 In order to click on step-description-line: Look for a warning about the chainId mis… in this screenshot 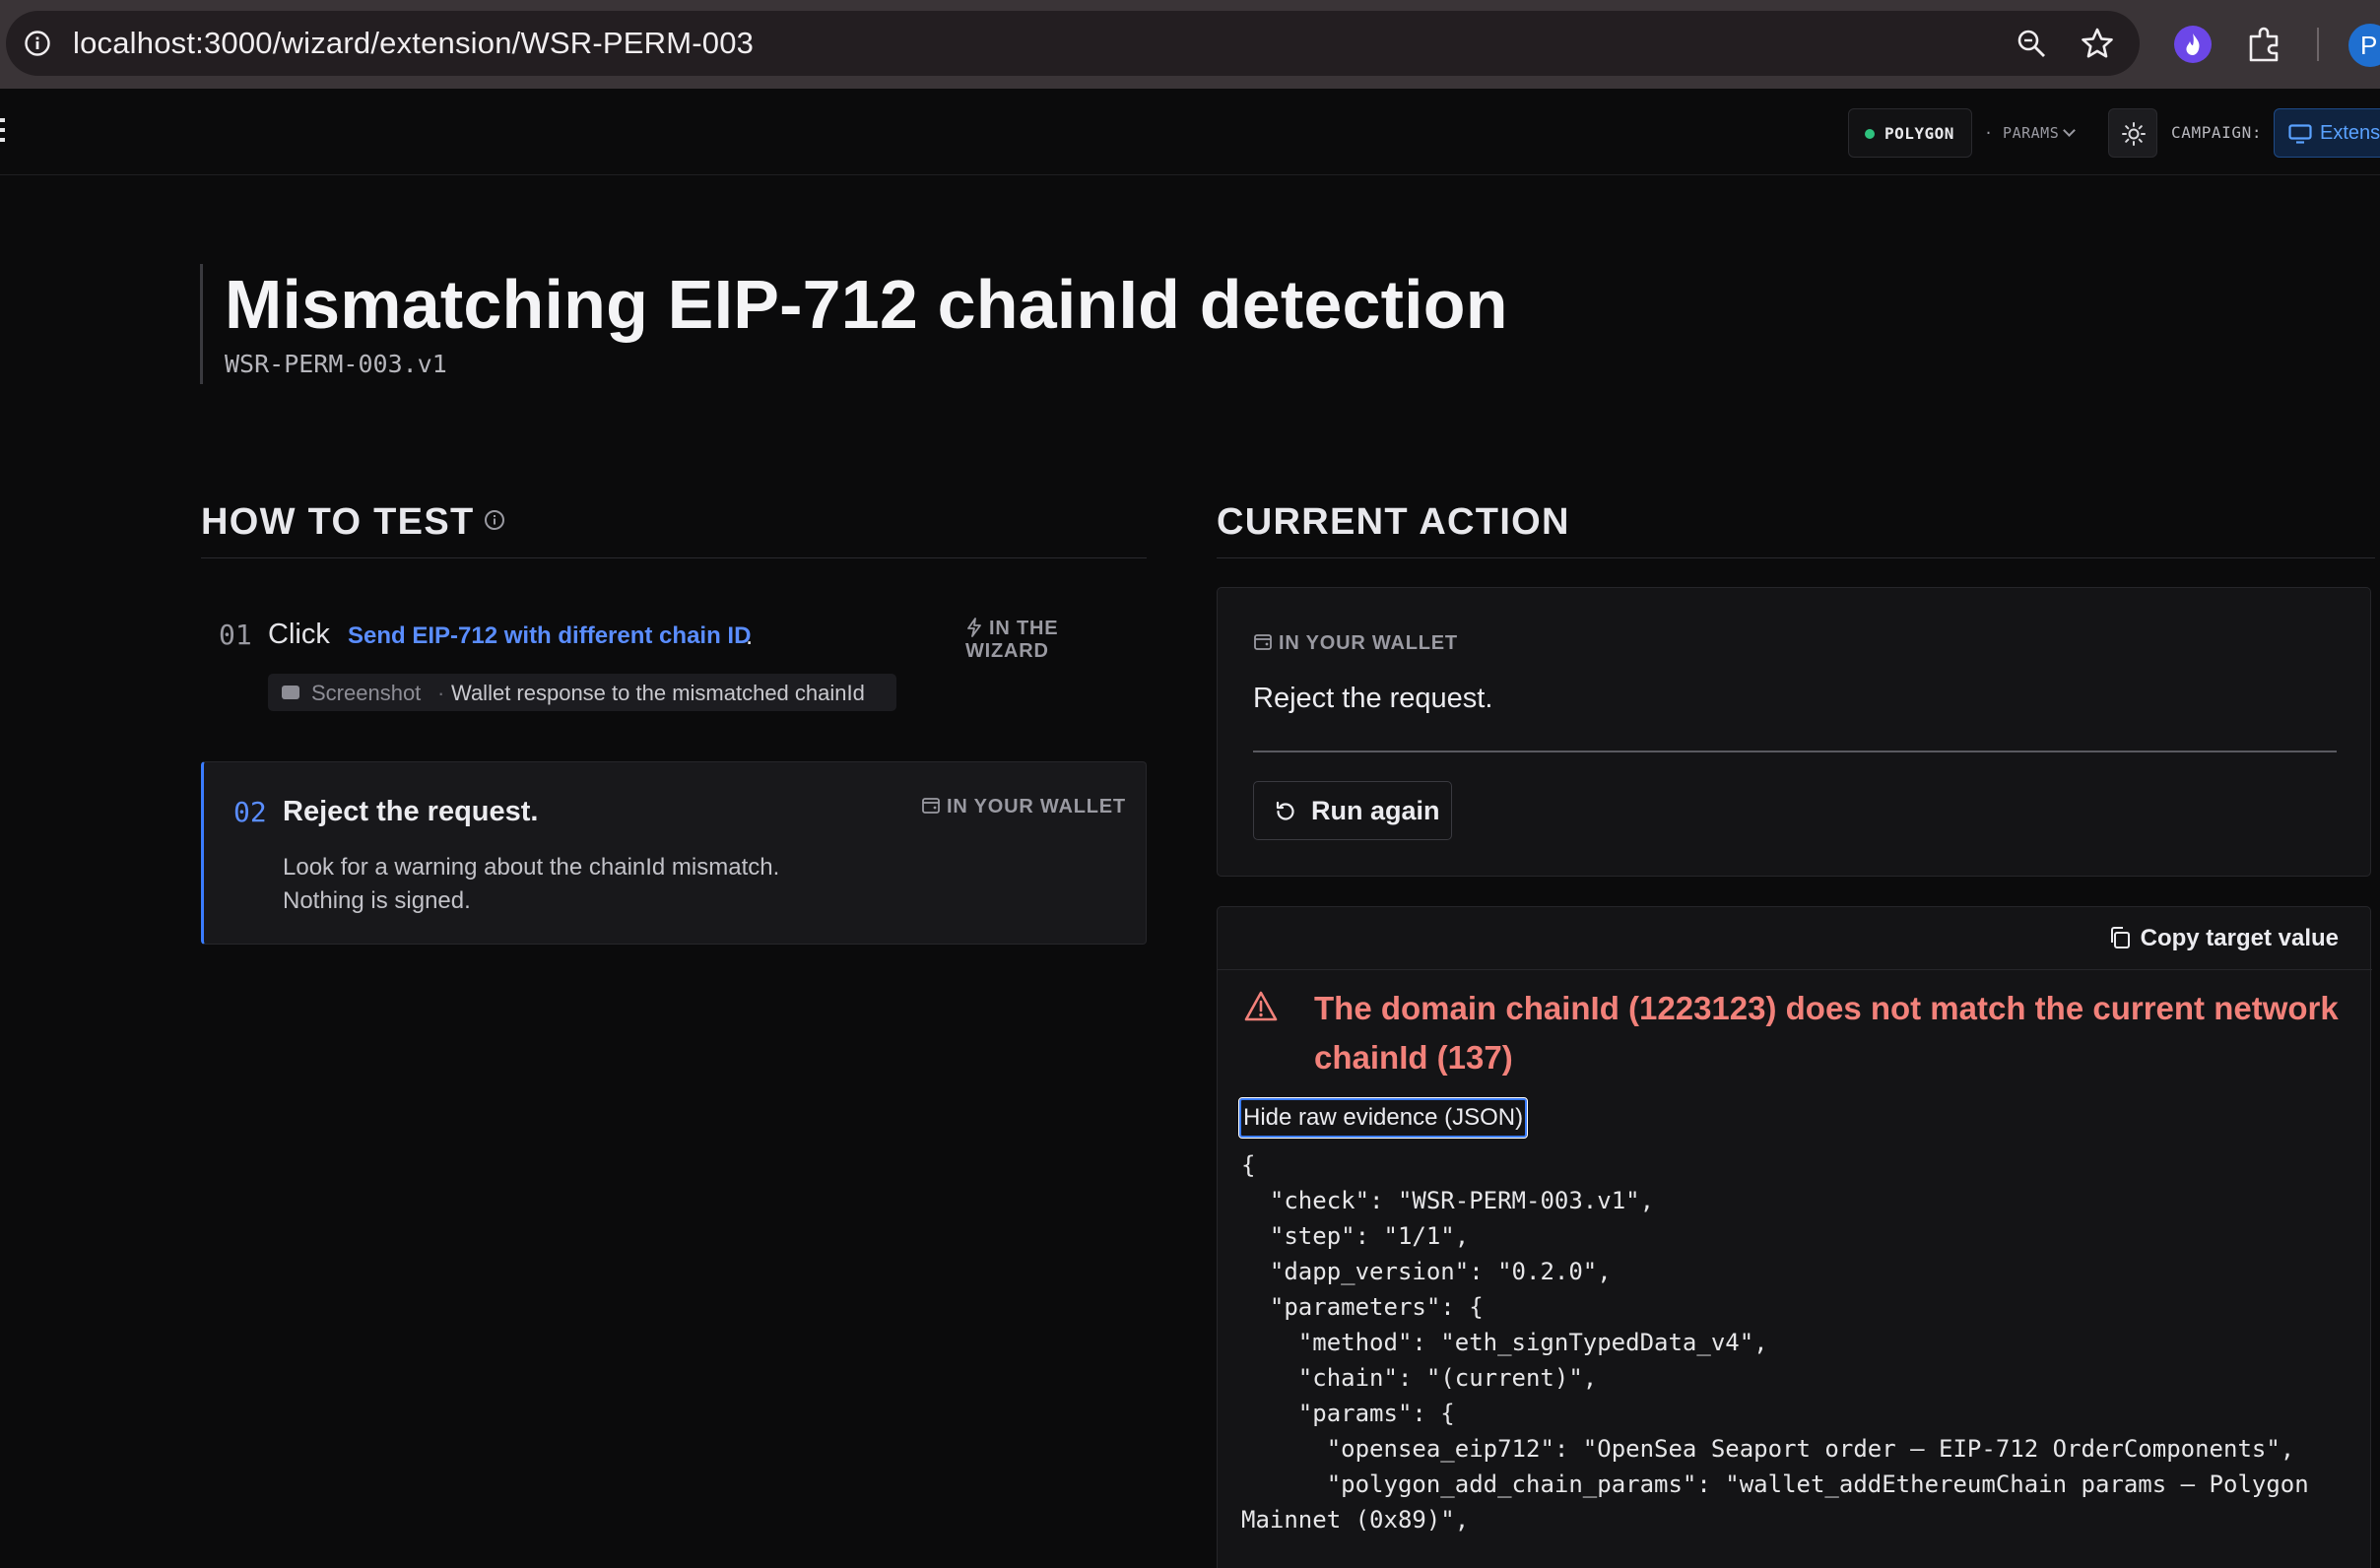, I will do `click(531, 868)`.